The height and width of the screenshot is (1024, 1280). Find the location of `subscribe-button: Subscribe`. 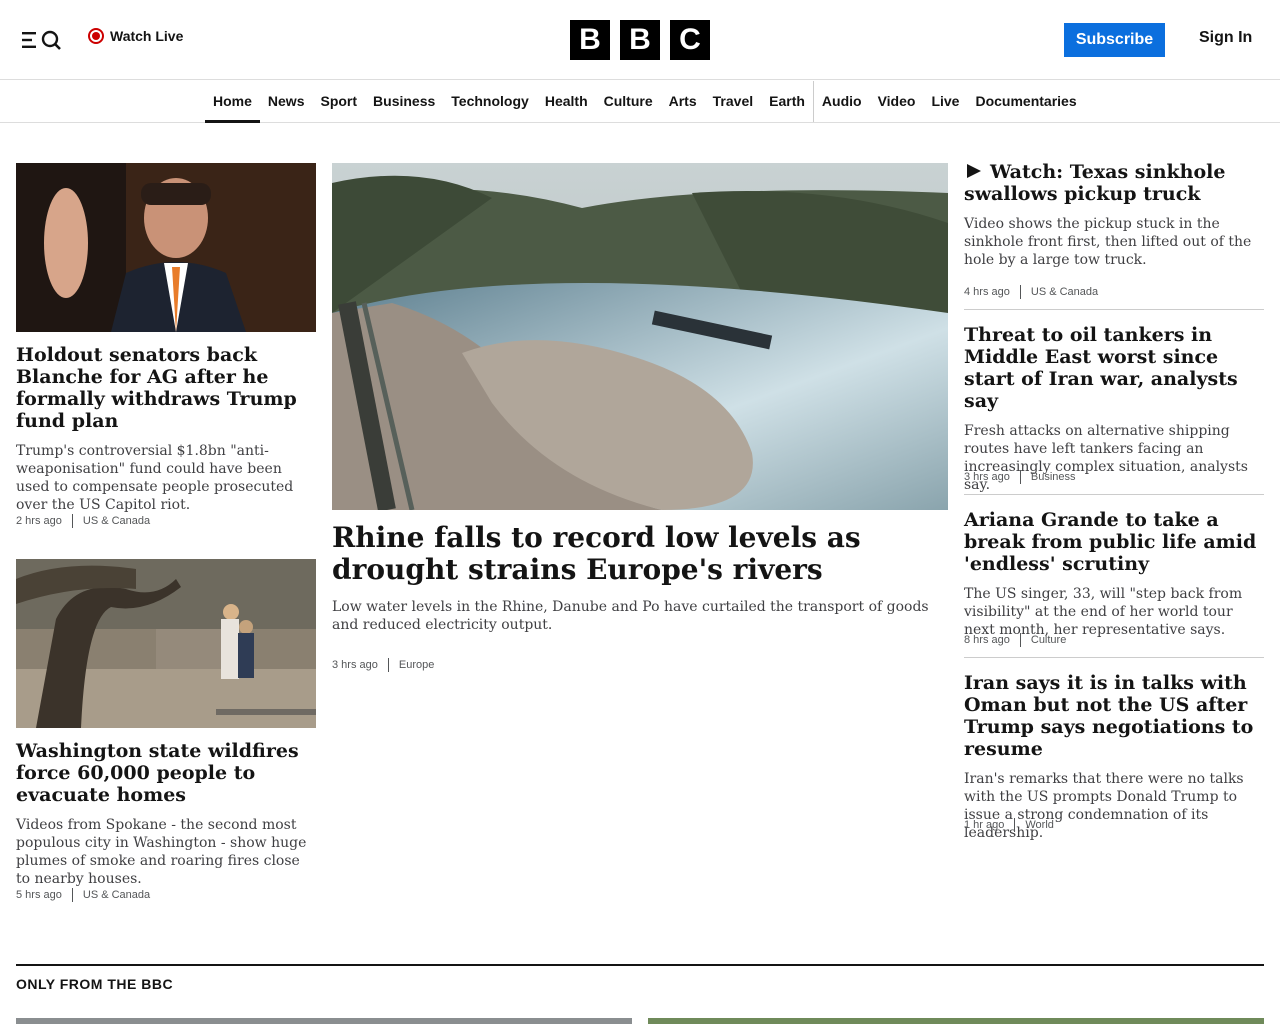

subscribe-button: Subscribe is located at coordinates (1114, 40).